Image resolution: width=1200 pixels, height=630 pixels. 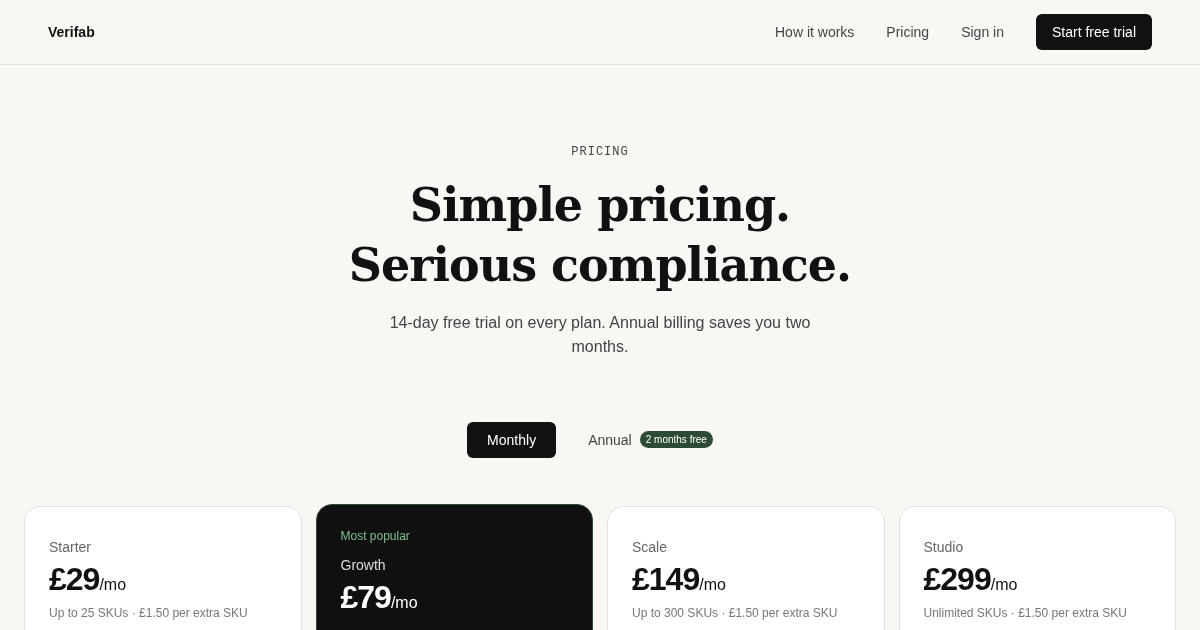 What do you see at coordinates (1093, 32) in the screenshot?
I see `start-trial-button: Start free trial` at bounding box center [1093, 32].